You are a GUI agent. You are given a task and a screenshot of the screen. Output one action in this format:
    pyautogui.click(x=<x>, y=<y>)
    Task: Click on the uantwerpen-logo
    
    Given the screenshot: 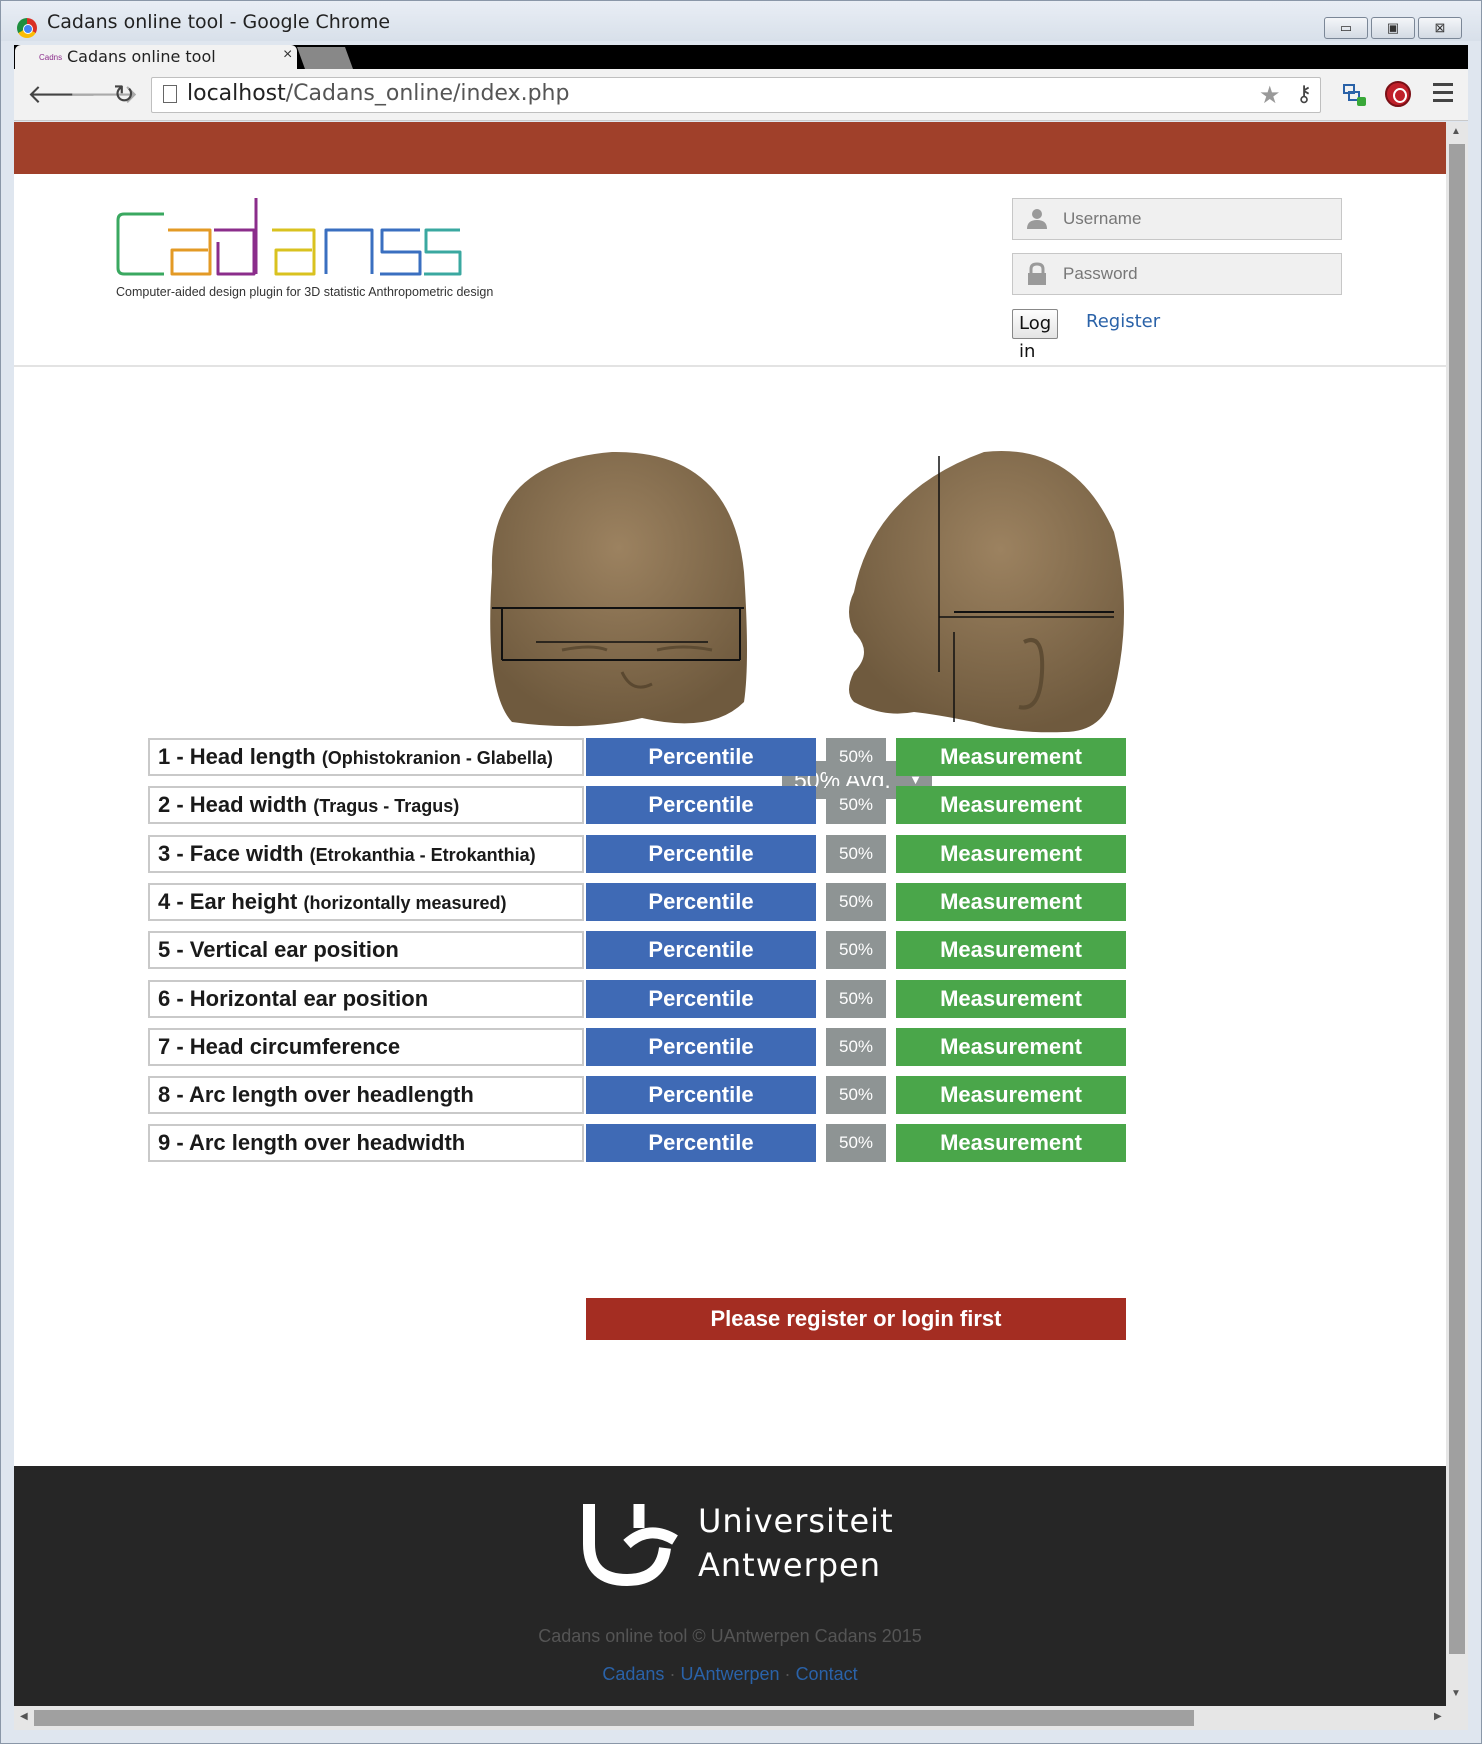 What is the action you would take?
    pyautogui.click(x=630, y=1545)
    